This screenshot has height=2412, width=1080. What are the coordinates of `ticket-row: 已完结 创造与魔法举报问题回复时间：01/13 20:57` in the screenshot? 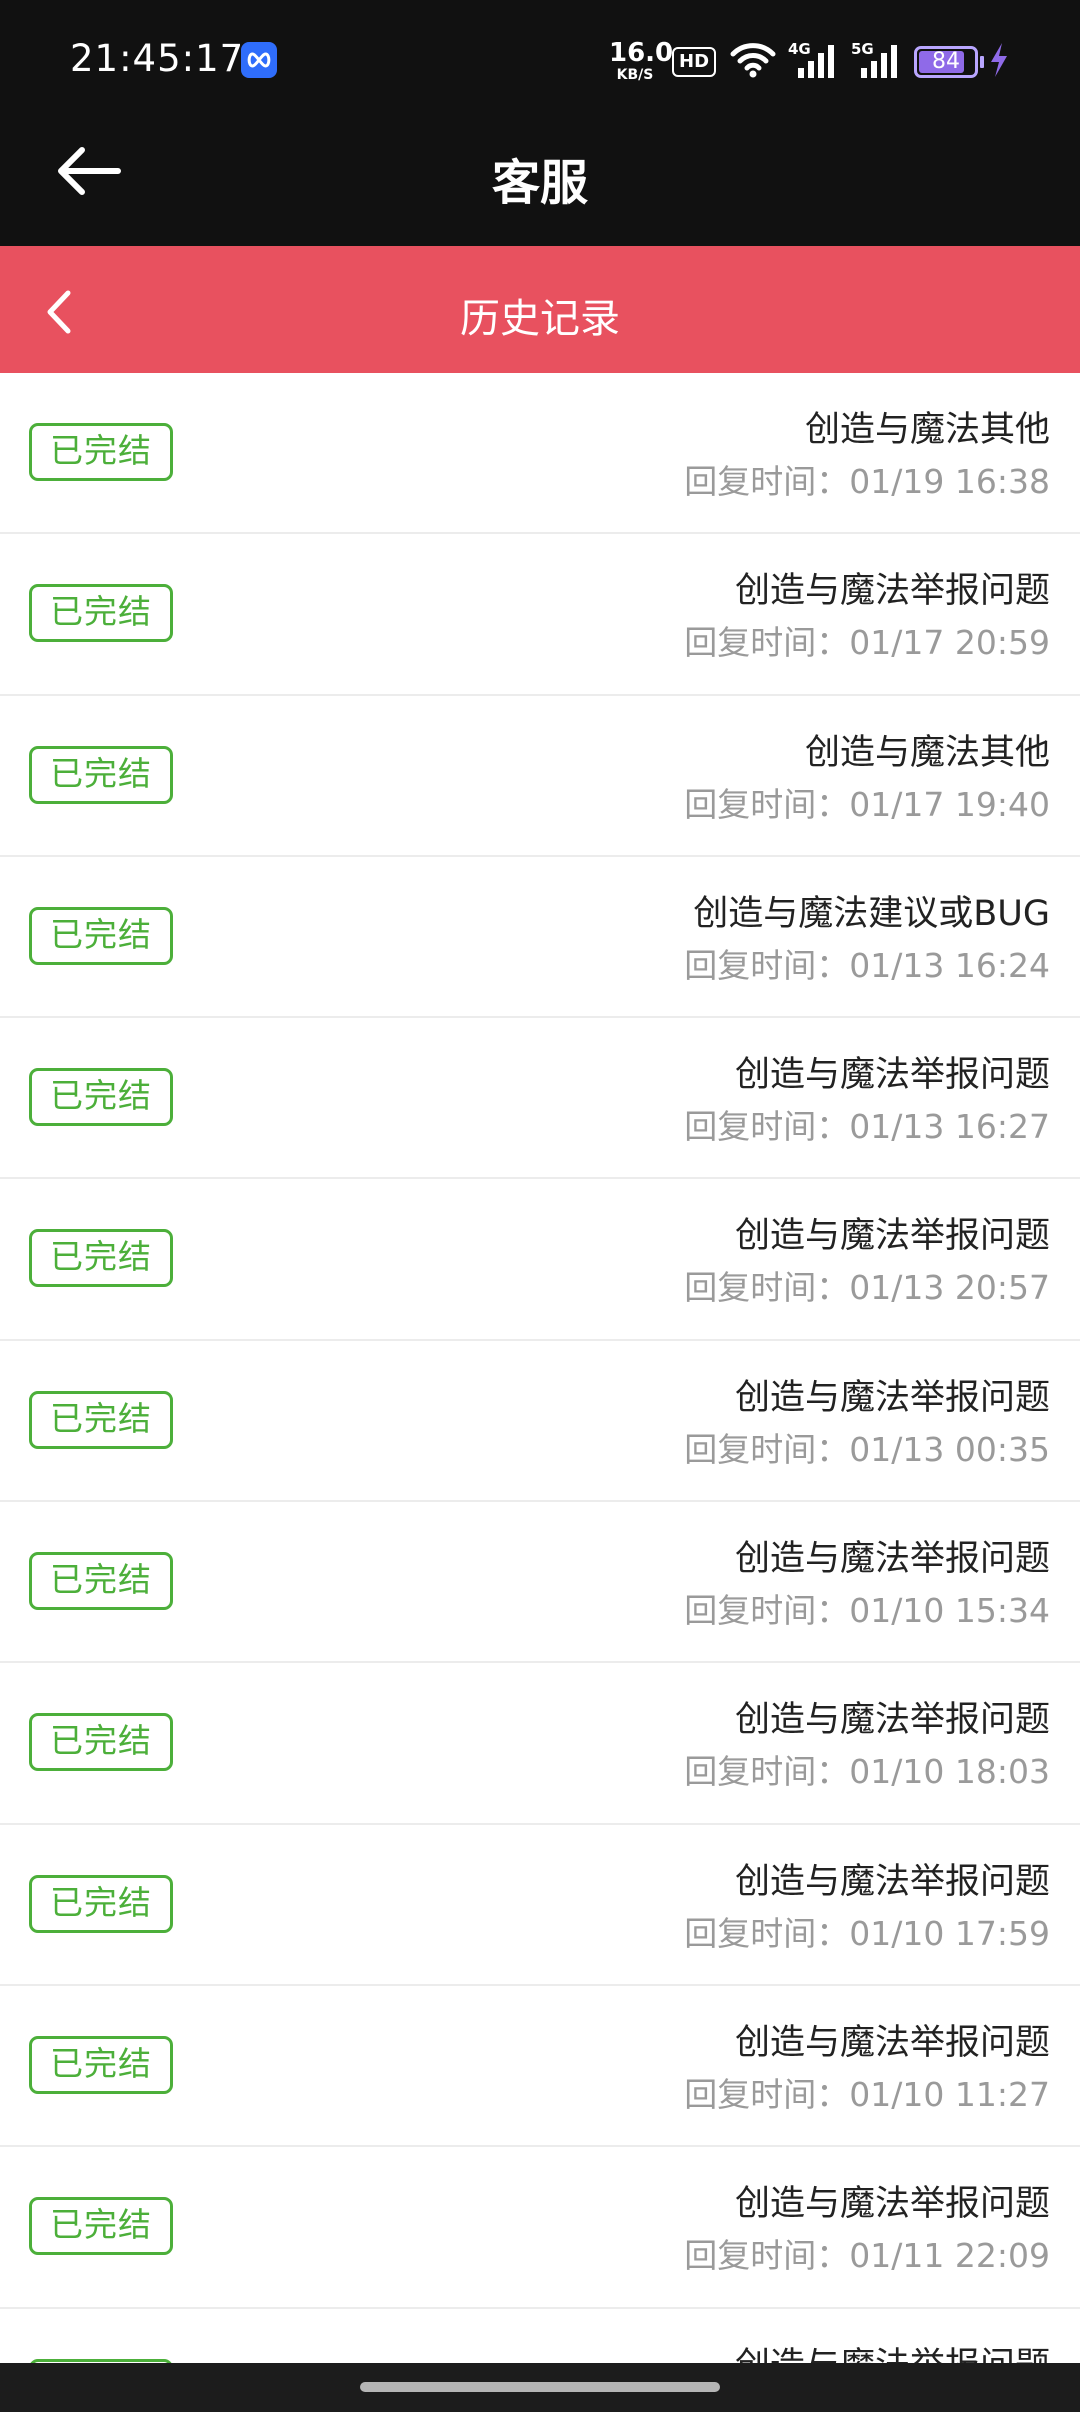 It's located at (540, 1260).